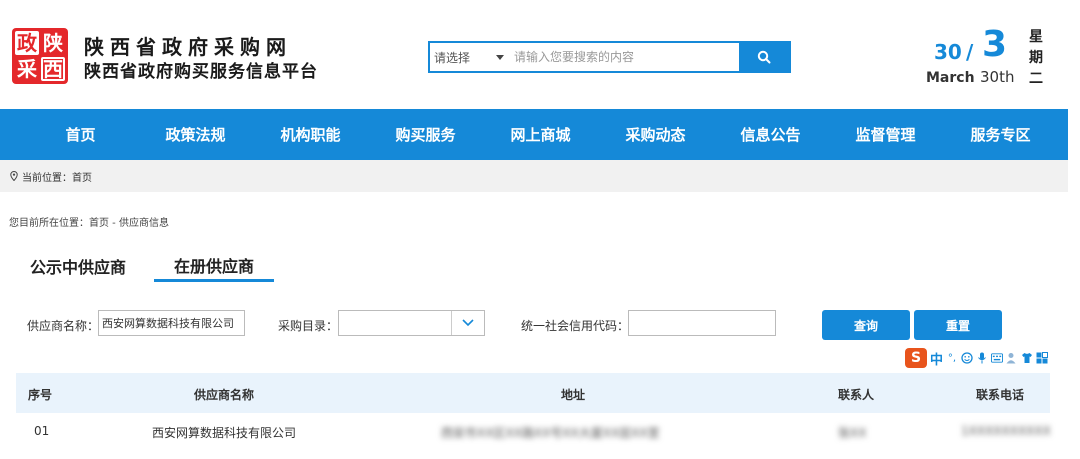  I want to click on date-display: 30 / 3 March 30th, so click(976, 57).